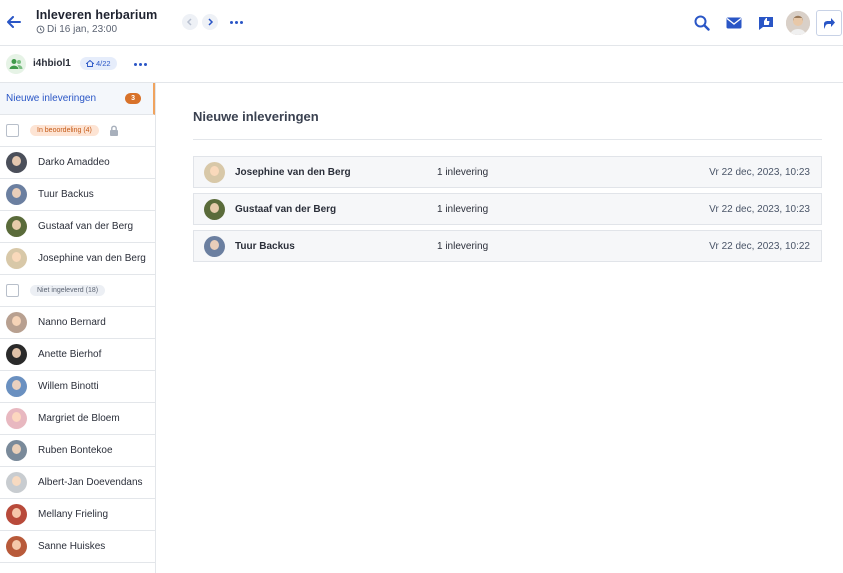 This screenshot has width=843, height=573. I want to click on due-date: Di 16 jan, 23:00, so click(96, 29).